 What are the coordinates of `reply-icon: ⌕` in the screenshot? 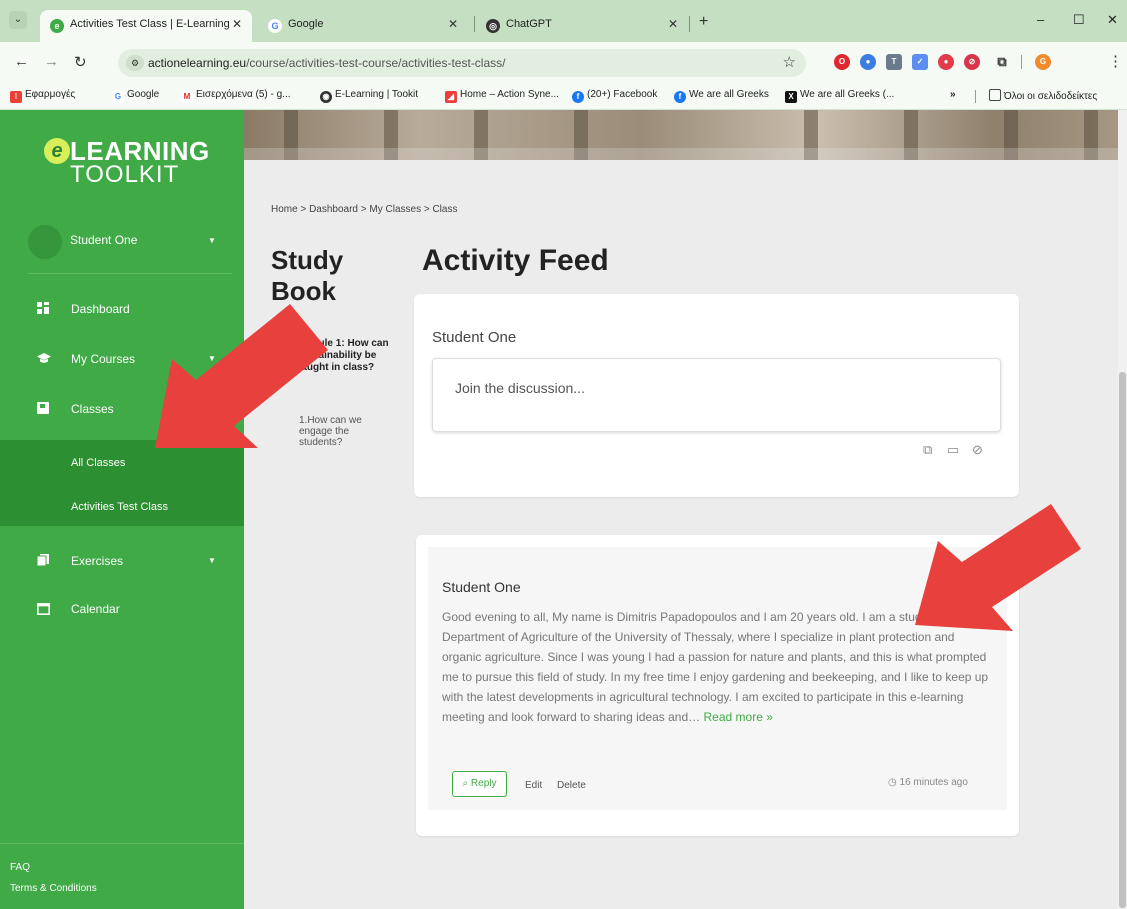 It's located at (465, 783).